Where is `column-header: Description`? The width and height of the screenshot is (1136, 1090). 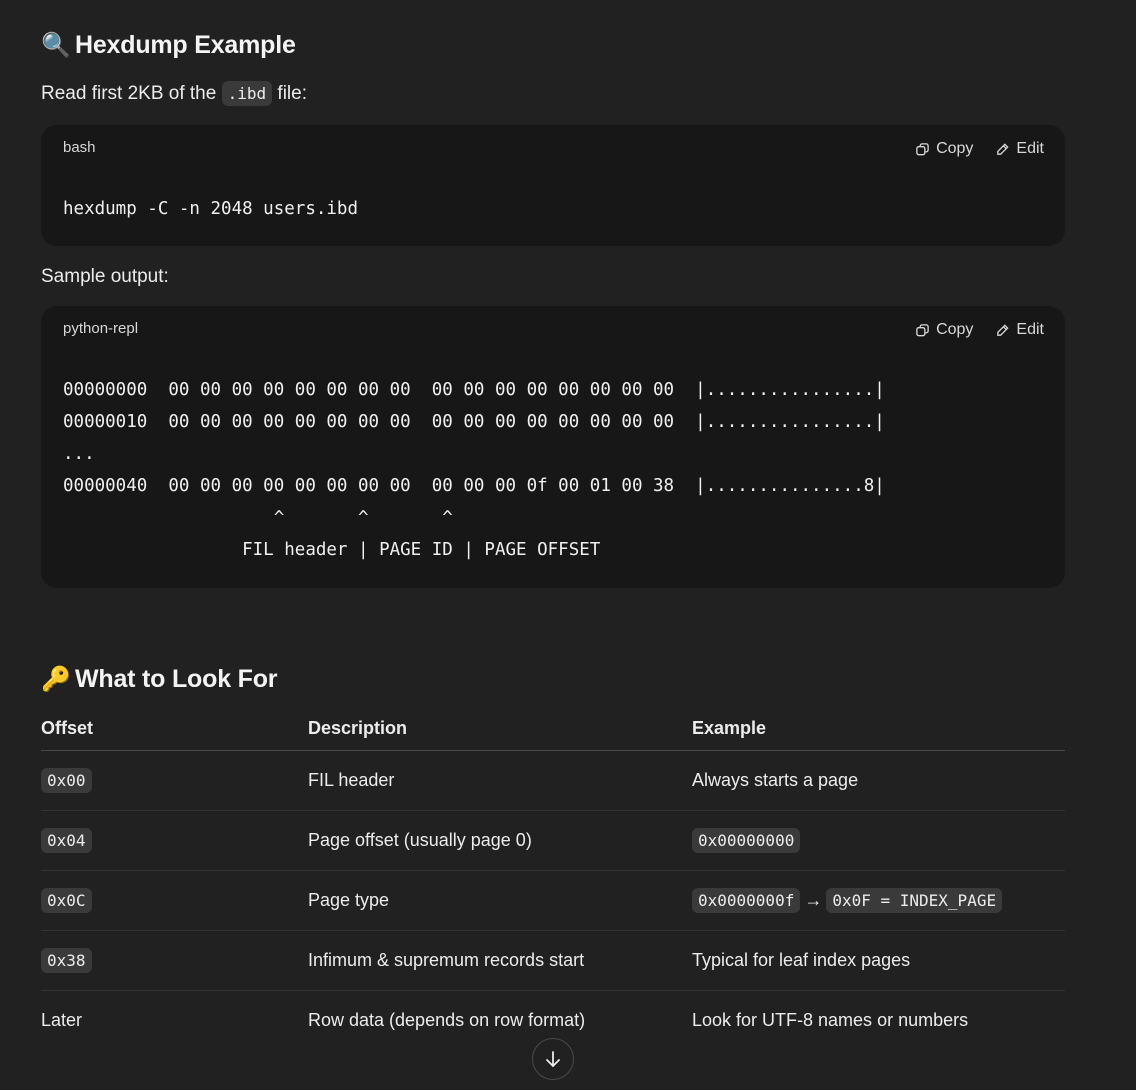
column-header: Description is located at coordinates (500, 728).